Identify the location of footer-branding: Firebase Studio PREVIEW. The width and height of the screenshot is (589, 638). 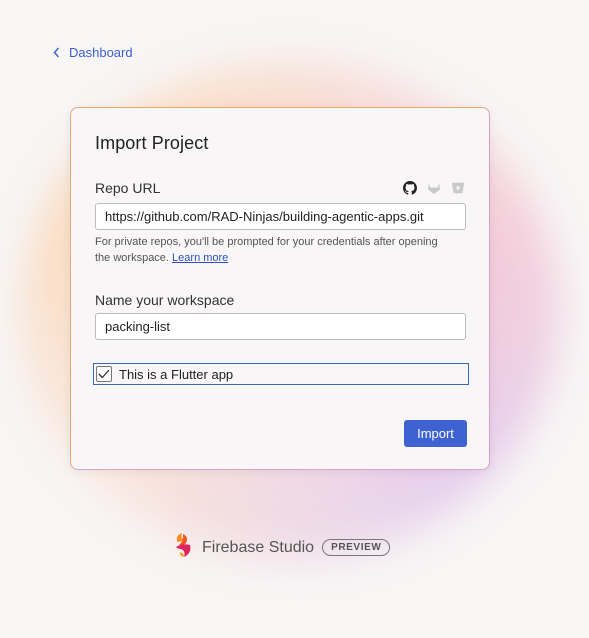
(282, 547).